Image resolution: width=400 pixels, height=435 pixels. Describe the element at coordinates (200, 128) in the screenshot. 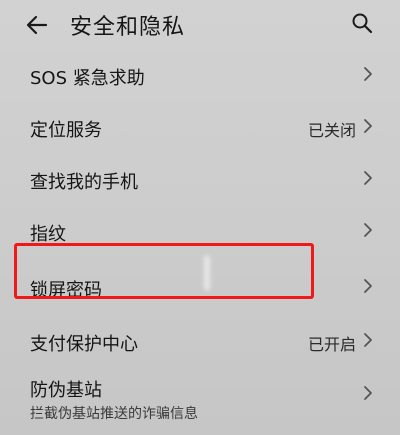

I see `list-item-location: 定位服务 已关闭` at that location.